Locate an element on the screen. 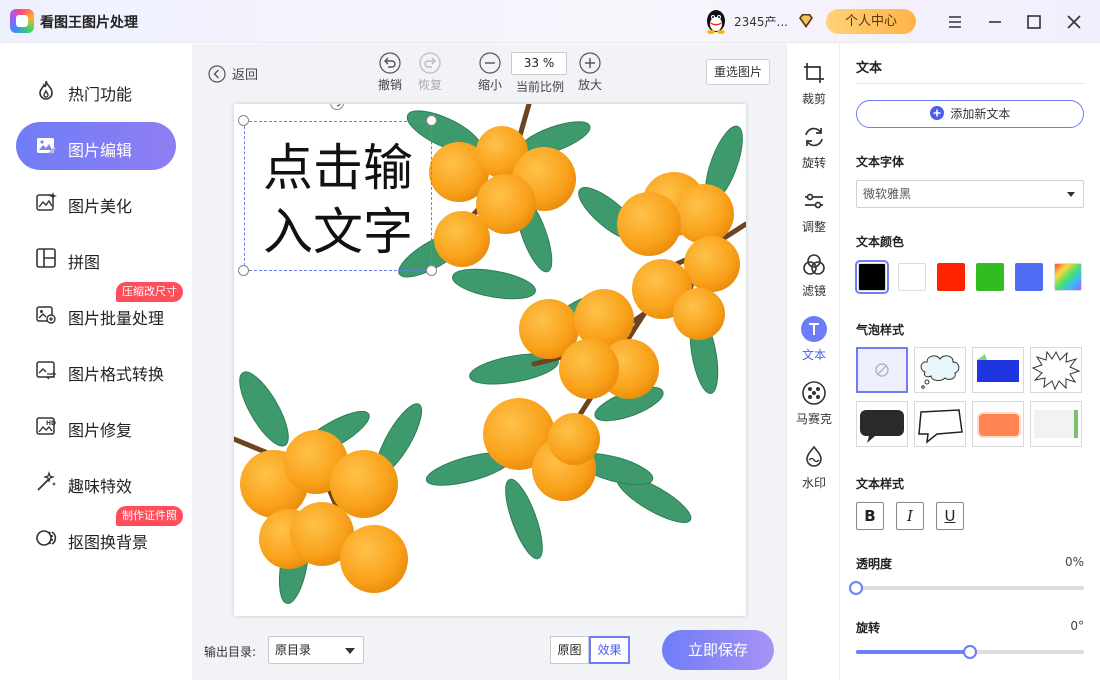  sidebar-item-label: 图片格式转换 is located at coordinates (116, 374).